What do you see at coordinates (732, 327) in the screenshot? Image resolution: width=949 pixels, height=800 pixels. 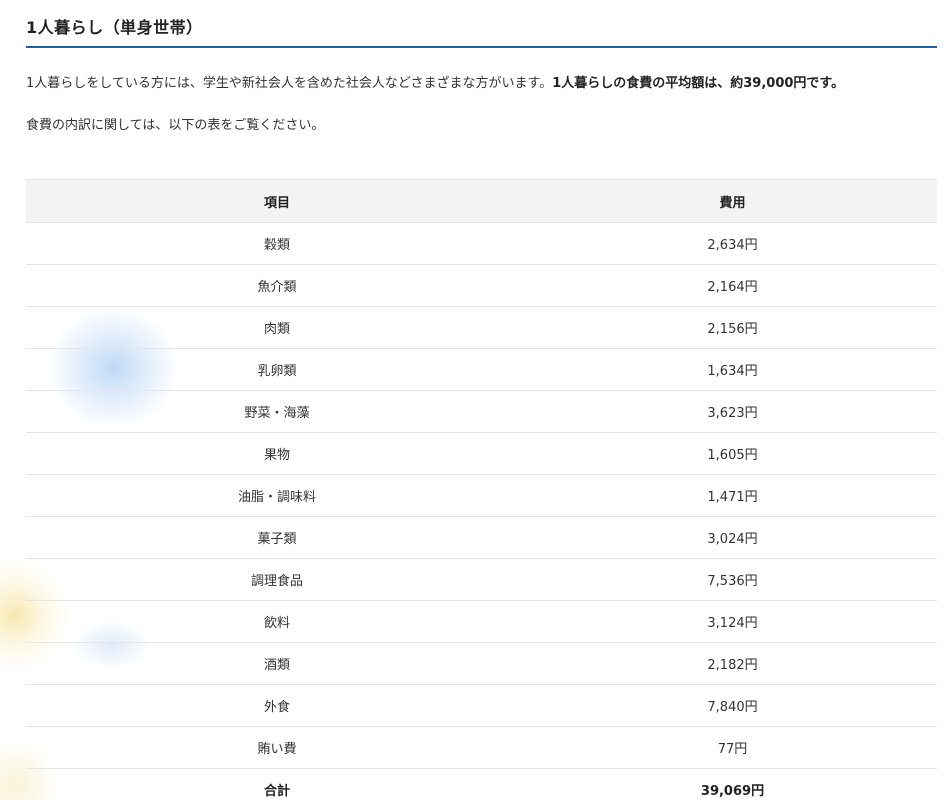 I see `row-cost: 2,156円` at bounding box center [732, 327].